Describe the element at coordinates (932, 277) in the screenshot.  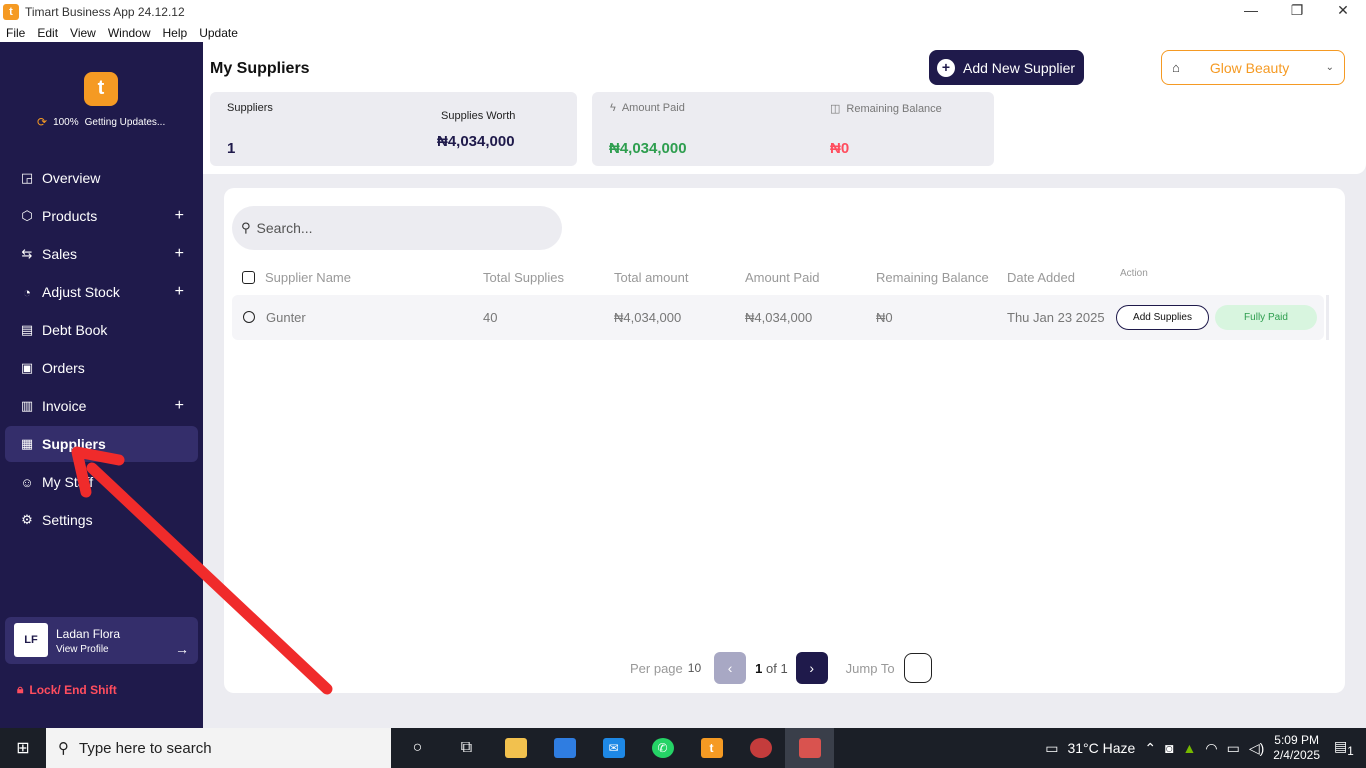
I see `header-remaining-balance: Remaining Balance` at that location.